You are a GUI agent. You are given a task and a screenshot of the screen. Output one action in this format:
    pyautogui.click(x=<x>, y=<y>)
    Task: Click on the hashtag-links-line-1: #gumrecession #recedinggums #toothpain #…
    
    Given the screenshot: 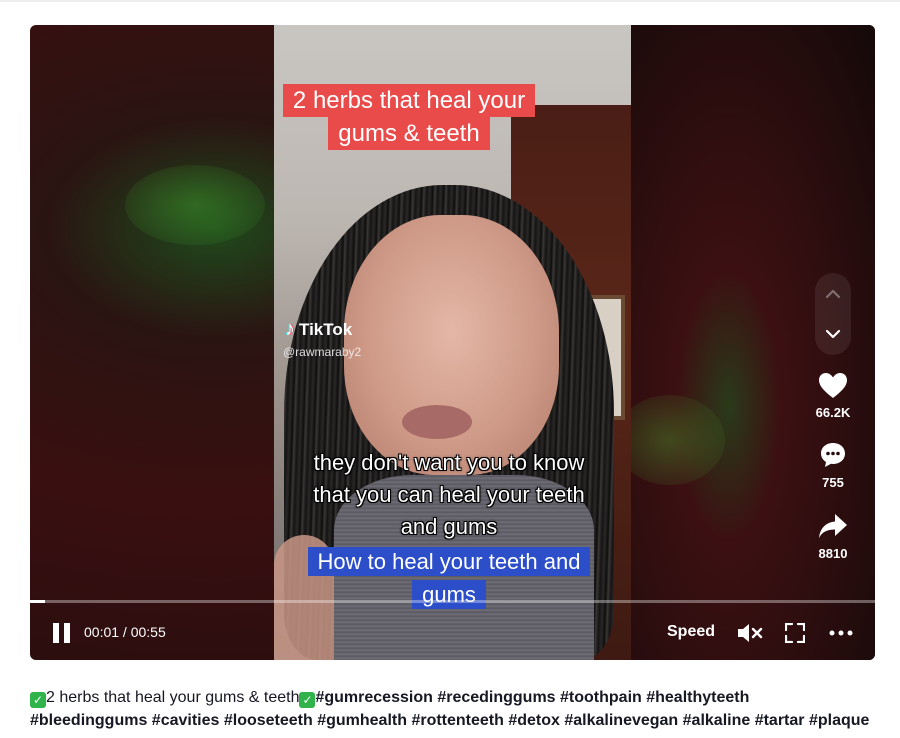 What is the action you would take?
    pyautogui.click(x=532, y=697)
    